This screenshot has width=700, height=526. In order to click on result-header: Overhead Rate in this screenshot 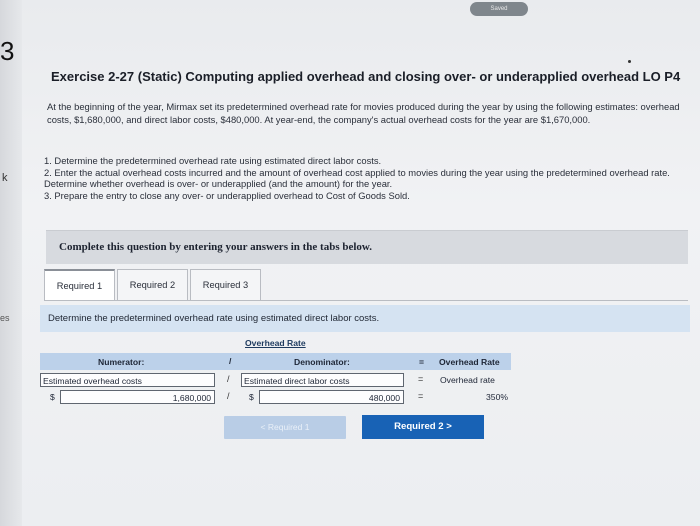, I will do `click(469, 362)`.